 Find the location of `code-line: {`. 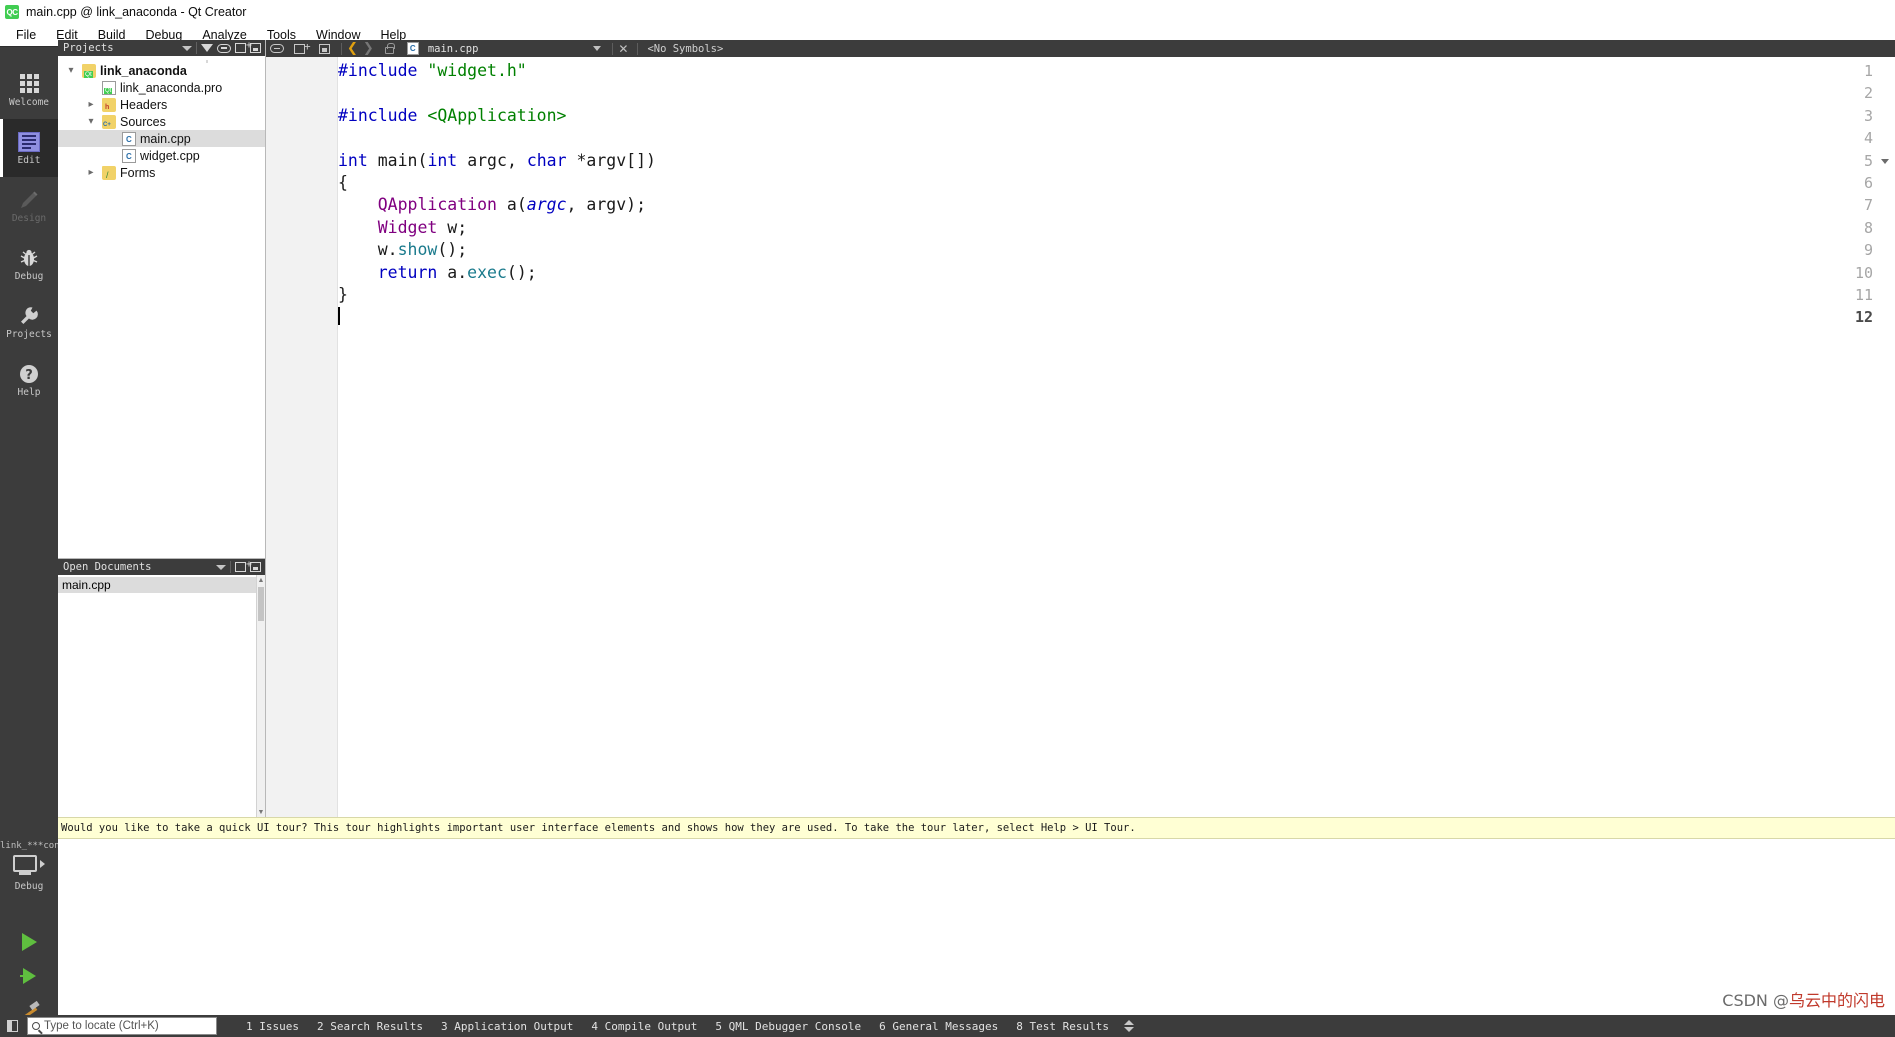

code-line: { is located at coordinates (1116, 183).